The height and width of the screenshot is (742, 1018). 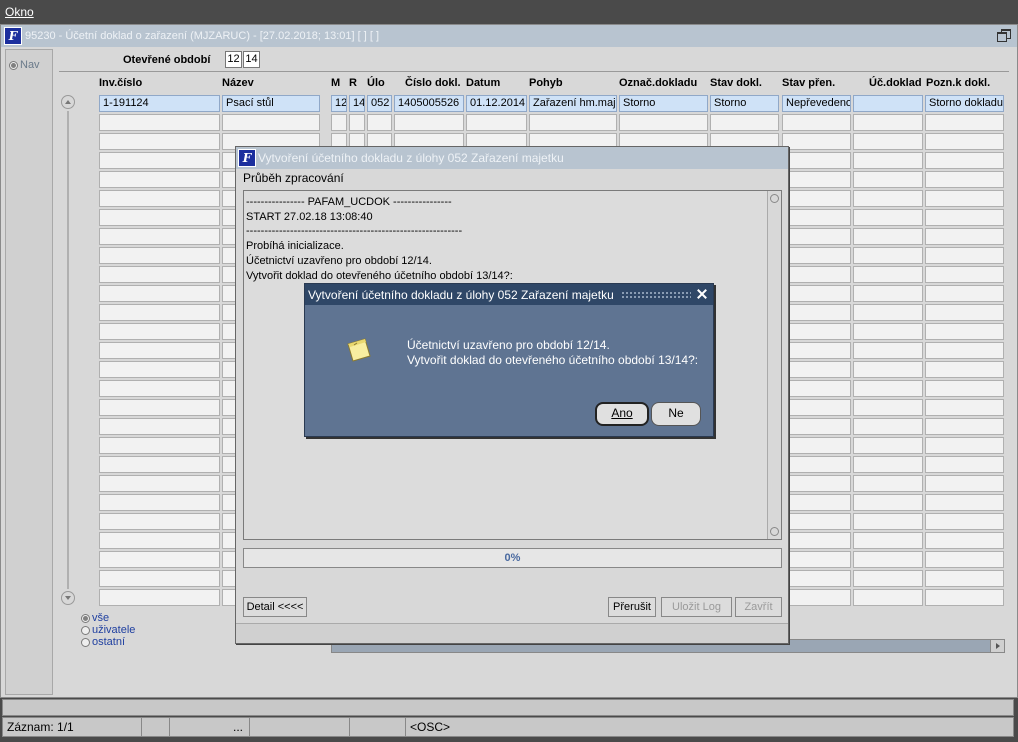 What do you see at coordinates (379, 103) in the screenshot?
I see `grid-cell: 052` at bounding box center [379, 103].